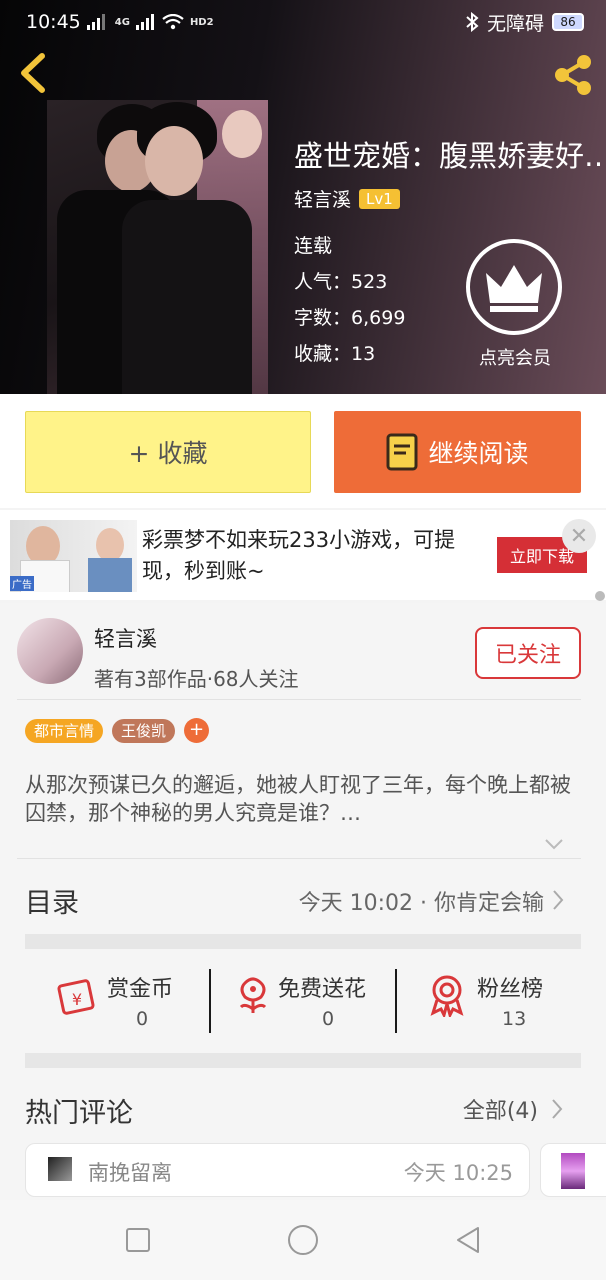 The height and width of the screenshot is (1280, 606). What do you see at coordinates (468, 1240) in the screenshot?
I see `back-triangle-icon` at bounding box center [468, 1240].